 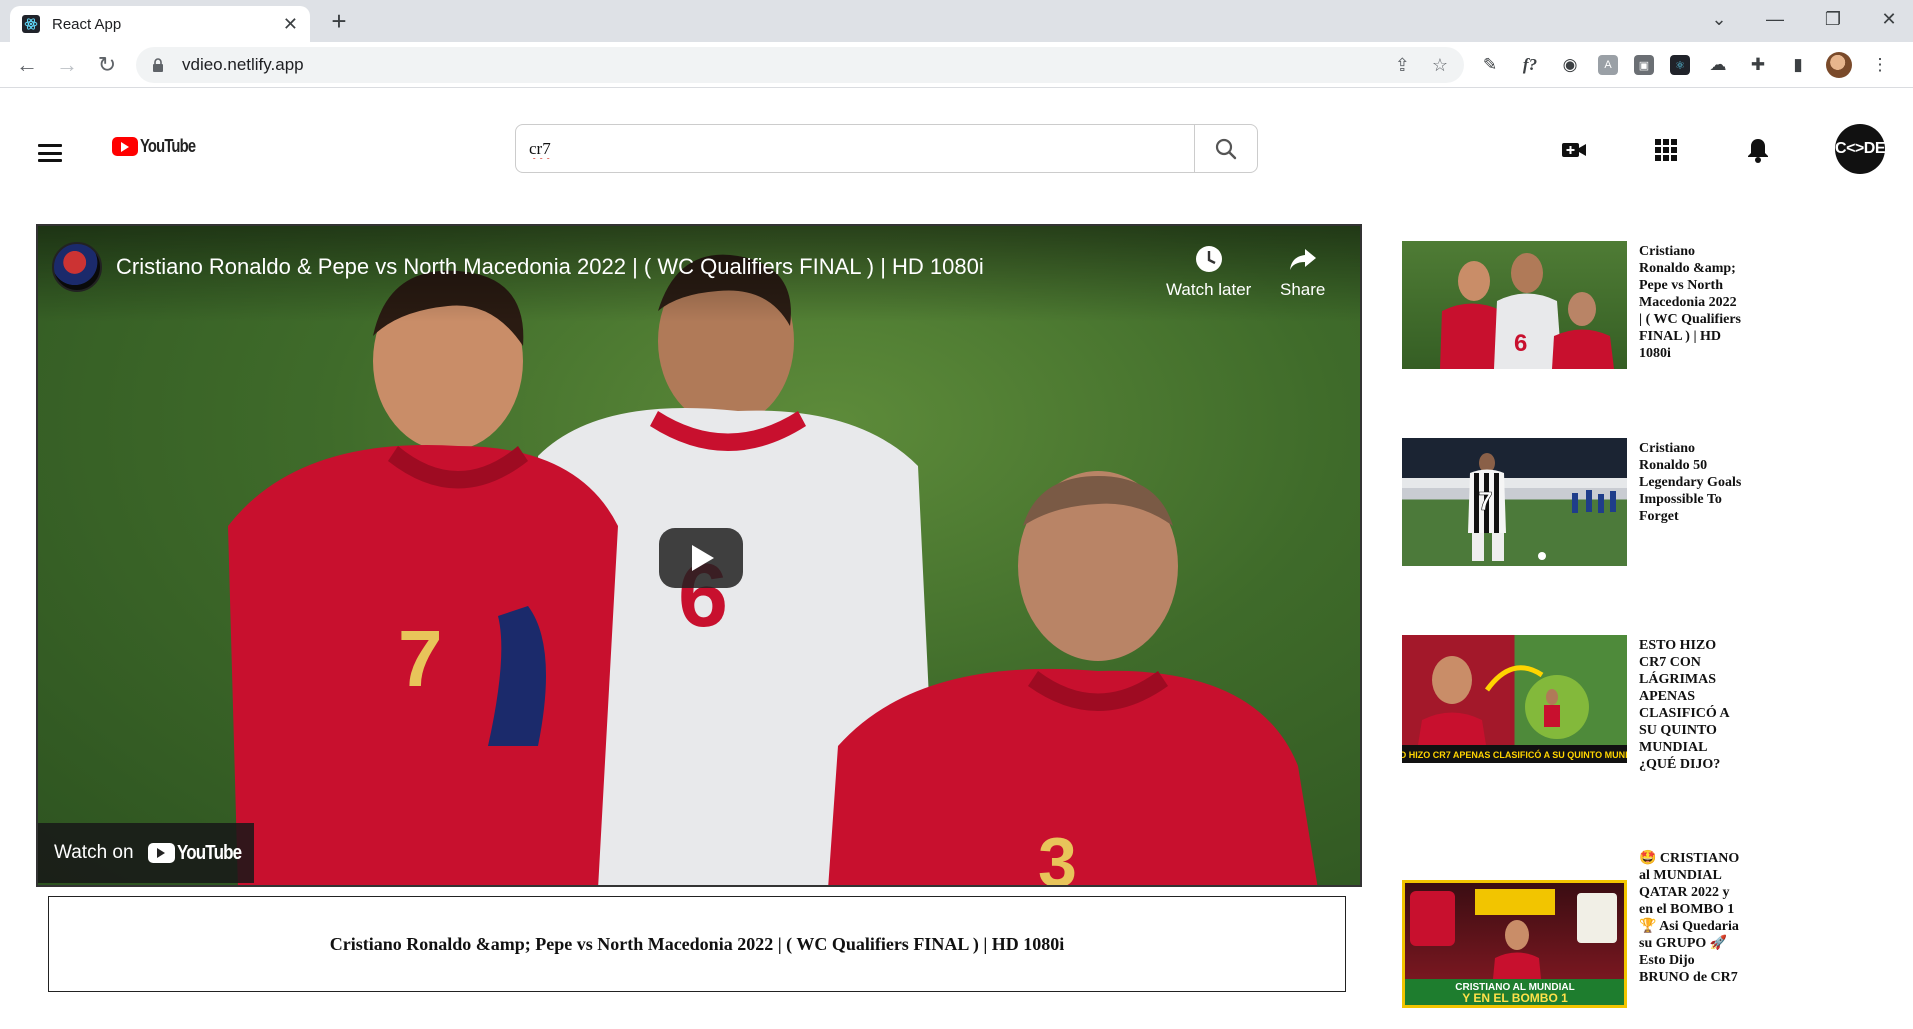 What do you see at coordinates (1515, 998) in the screenshot?
I see `thumbnail-caption-line2: Y EN EL BOMBO 1` at bounding box center [1515, 998].